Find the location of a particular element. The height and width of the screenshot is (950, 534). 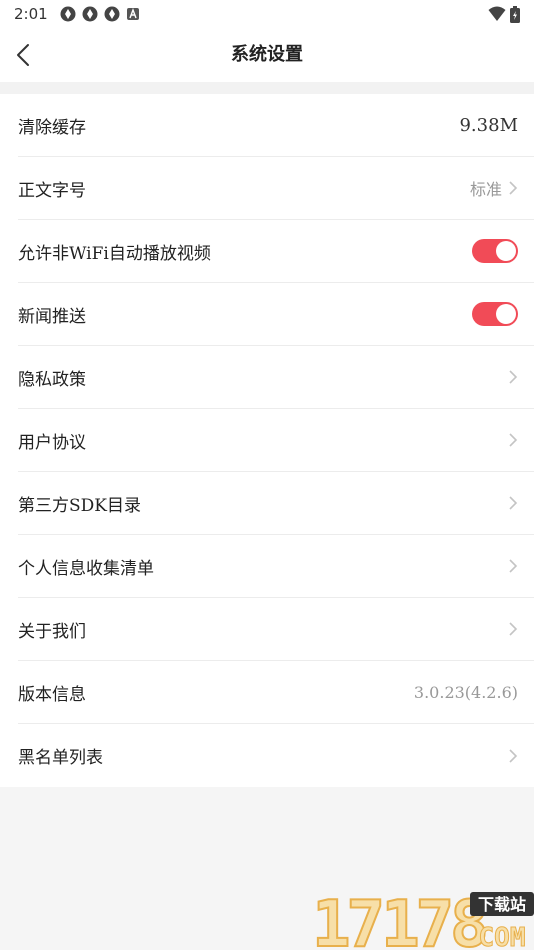

page-title: 系统设置 is located at coordinates (267, 54).